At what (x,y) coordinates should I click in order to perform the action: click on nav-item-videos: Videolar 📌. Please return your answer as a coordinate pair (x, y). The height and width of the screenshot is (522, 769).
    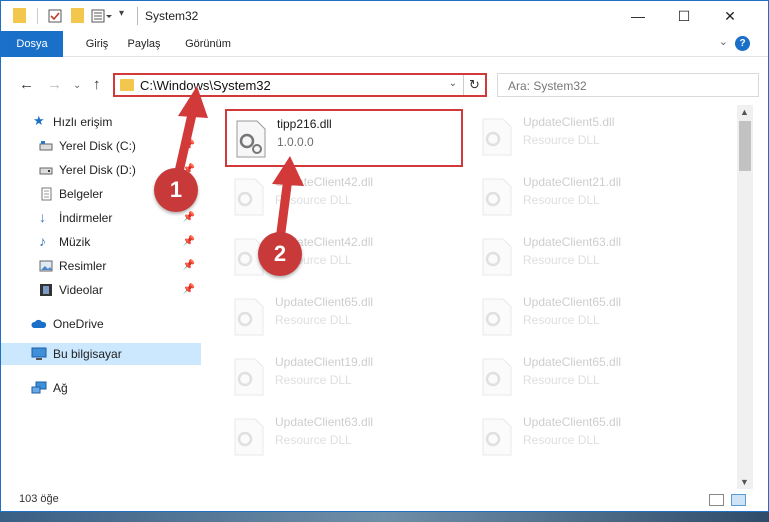
    Looking at the image, I should click on (101, 290).